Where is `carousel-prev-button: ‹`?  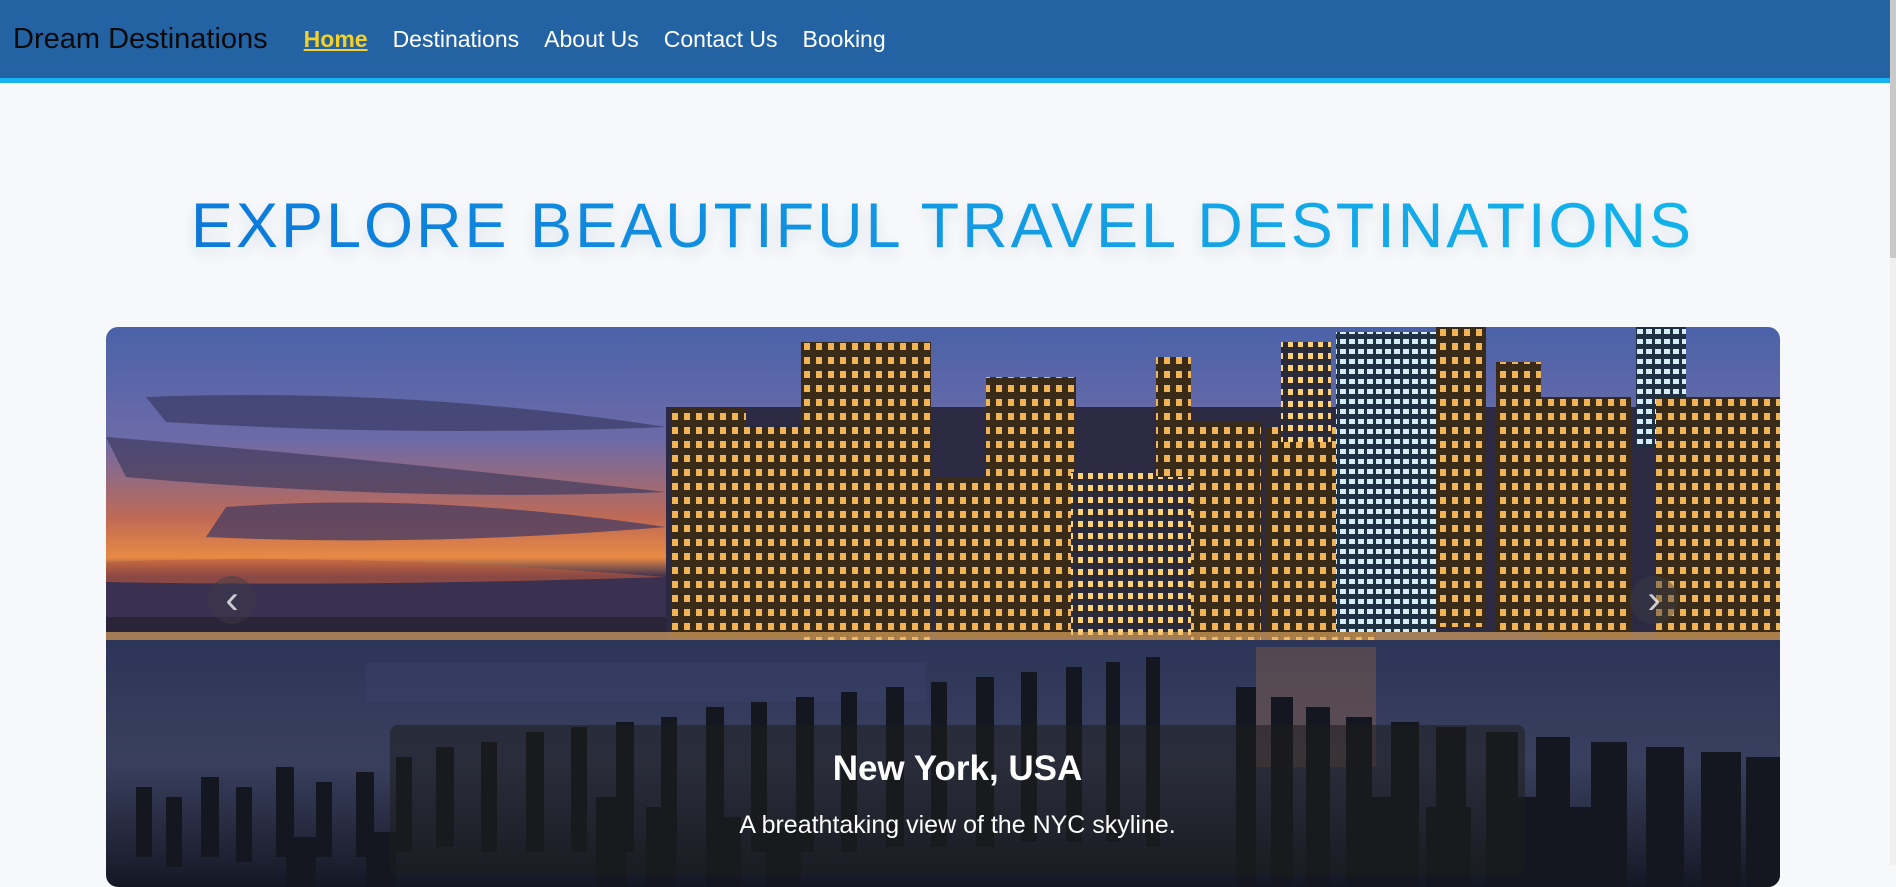 carousel-prev-button: ‹ is located at coordinates (232, 600).